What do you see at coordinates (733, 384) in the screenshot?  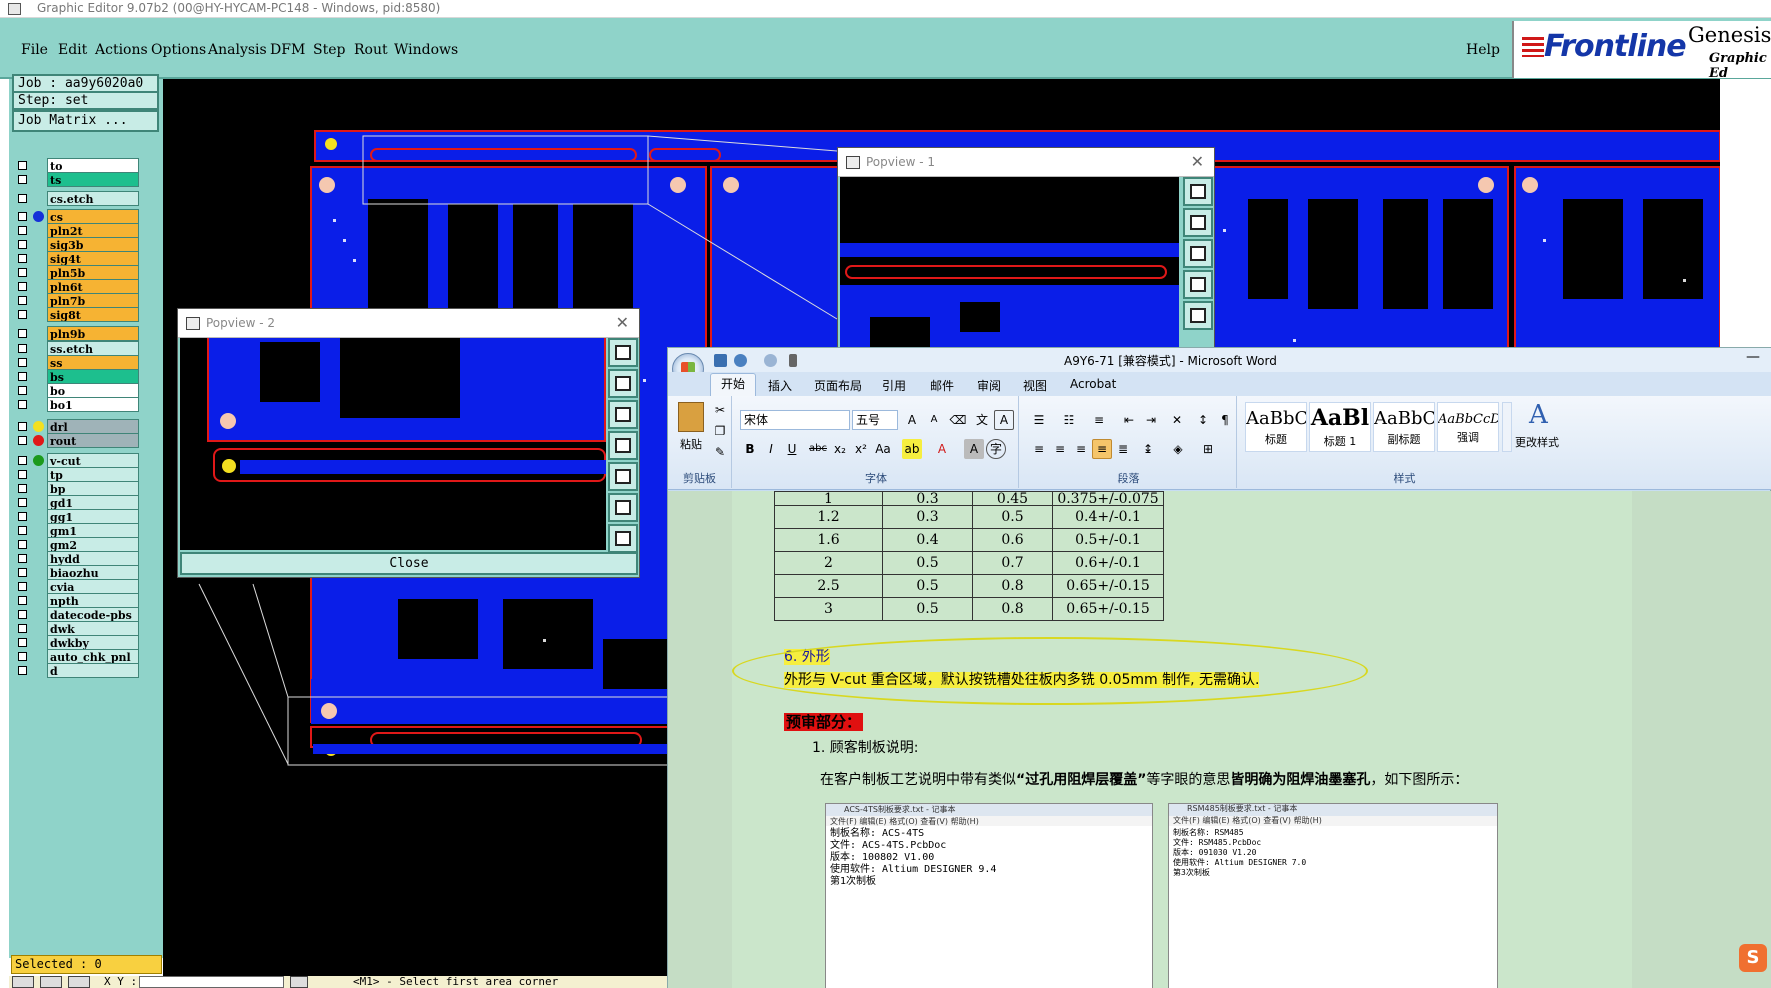 I see `tab-home: 开始` at bounding box center [733, 384].